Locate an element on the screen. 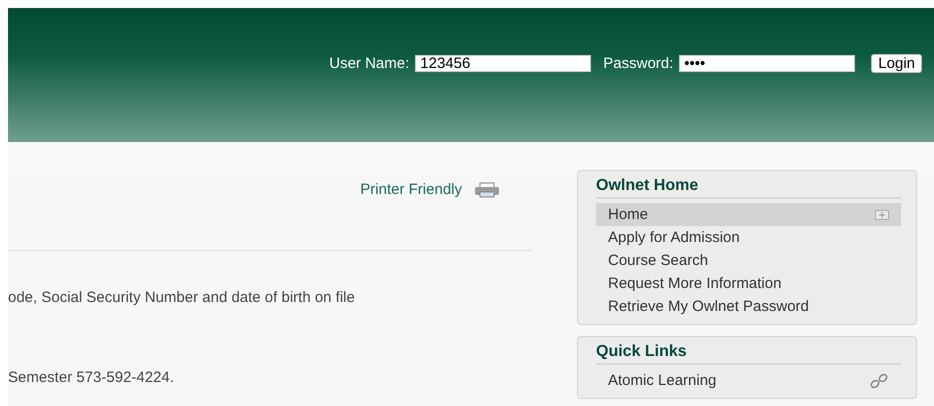 This screenshot has height=406, width=934. sidebar-item: Atomic Learning is located at coordinates (748, 380).